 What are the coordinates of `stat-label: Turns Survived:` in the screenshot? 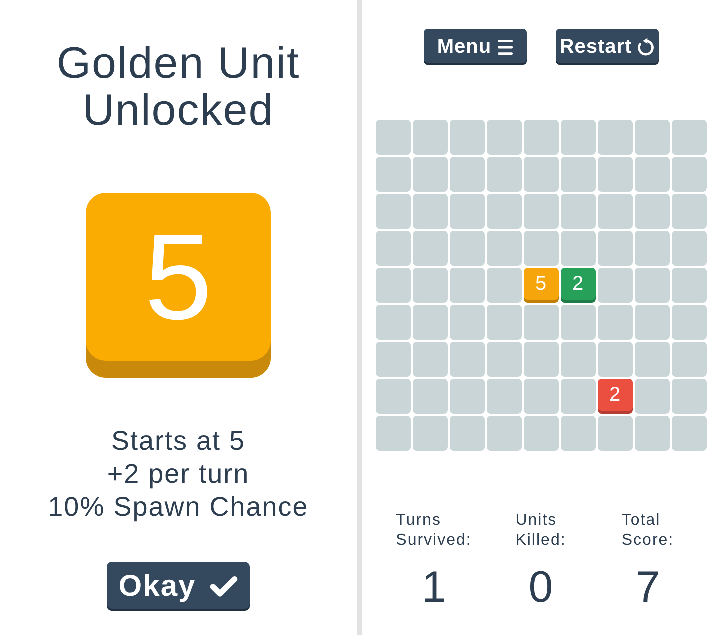 It's located at (434, 531).